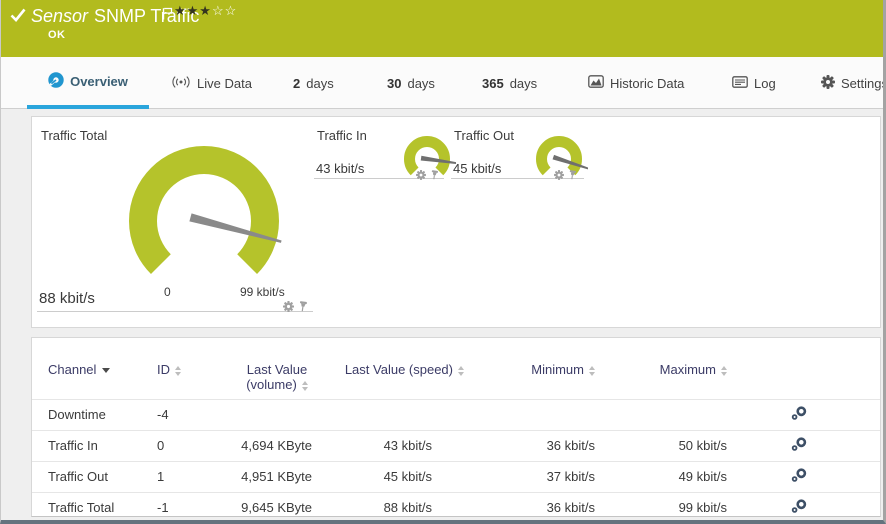 This screenshot has height=524, width=886. Describe the element at coordinates (193, 10) in the screenshot. I see `priority-stars-filled: ★★★` at that location.